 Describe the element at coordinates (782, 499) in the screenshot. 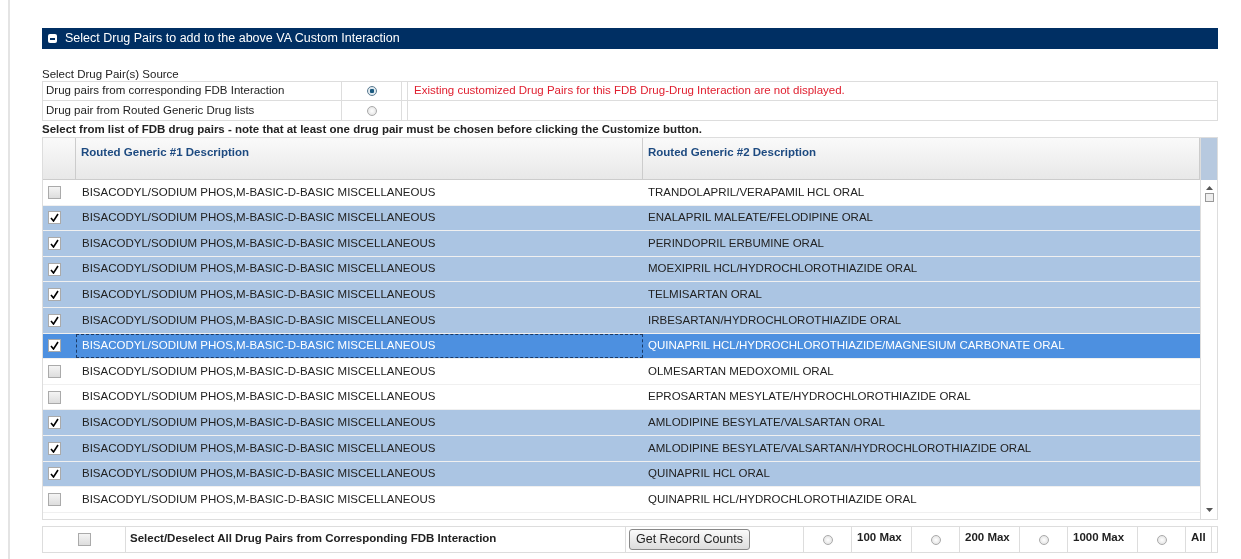

I see `table-cell-text: QUINAPRIL HCL/HYDROCHLOROTHIAZIDE ORAL` at that location.